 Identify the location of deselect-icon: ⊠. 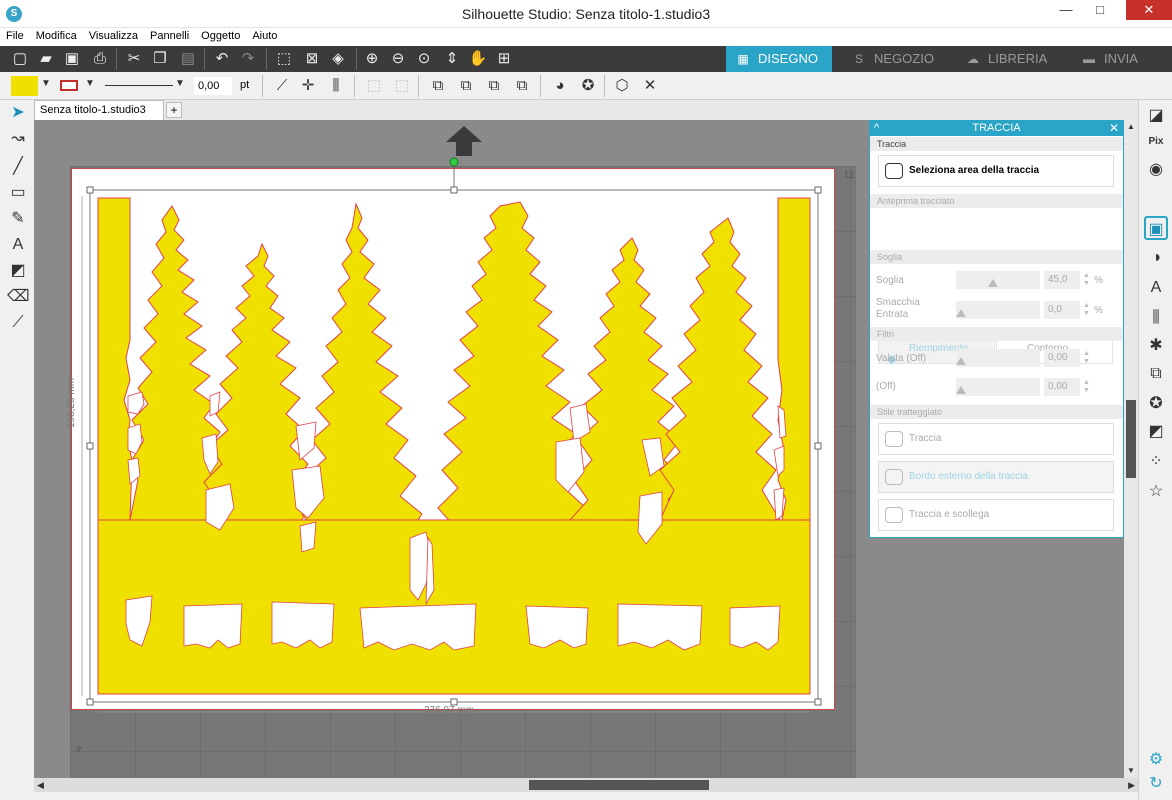
(312, 59).